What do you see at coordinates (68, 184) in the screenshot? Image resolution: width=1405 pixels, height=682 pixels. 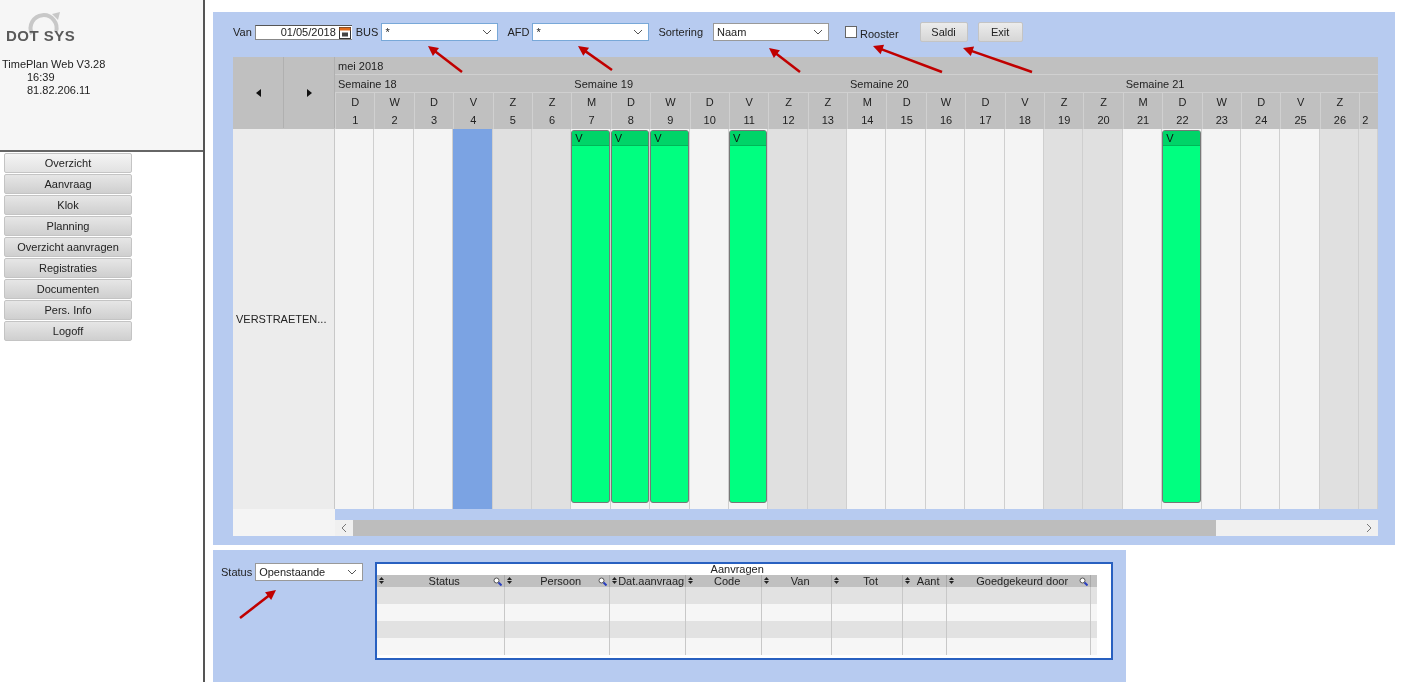 I see `menu-item: Aanvraag` at bounding box center [68, 184].